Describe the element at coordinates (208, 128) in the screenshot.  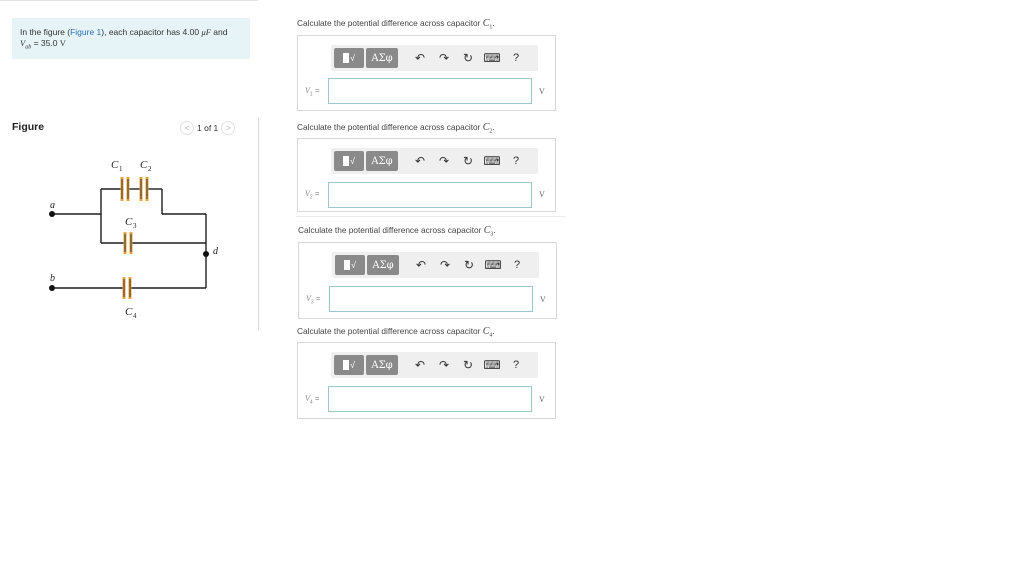
I see `figure-pager: < 1 of 1 >` at that location.